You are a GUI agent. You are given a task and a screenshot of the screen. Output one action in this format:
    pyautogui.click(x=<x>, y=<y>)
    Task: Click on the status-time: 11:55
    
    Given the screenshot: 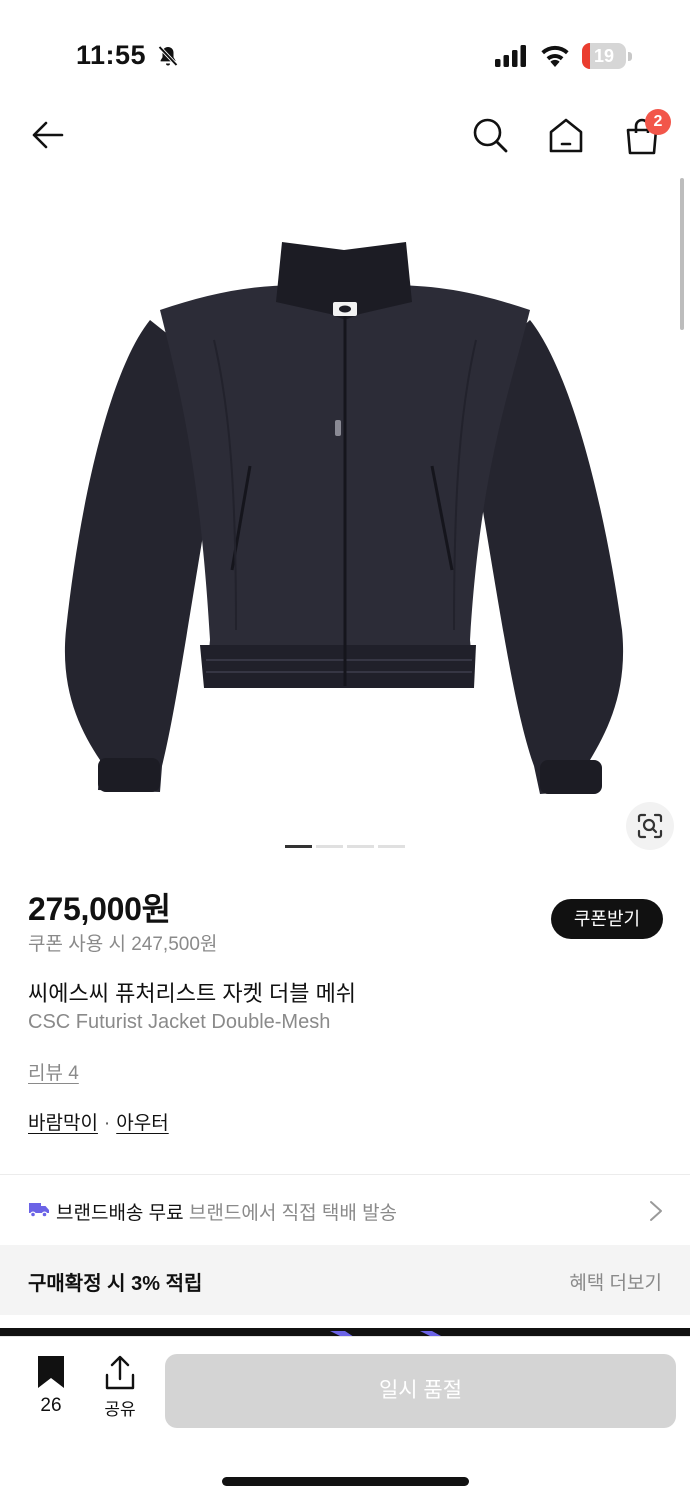 What is the action you would take?
    pyautogui.click(x=111, y=55)
    